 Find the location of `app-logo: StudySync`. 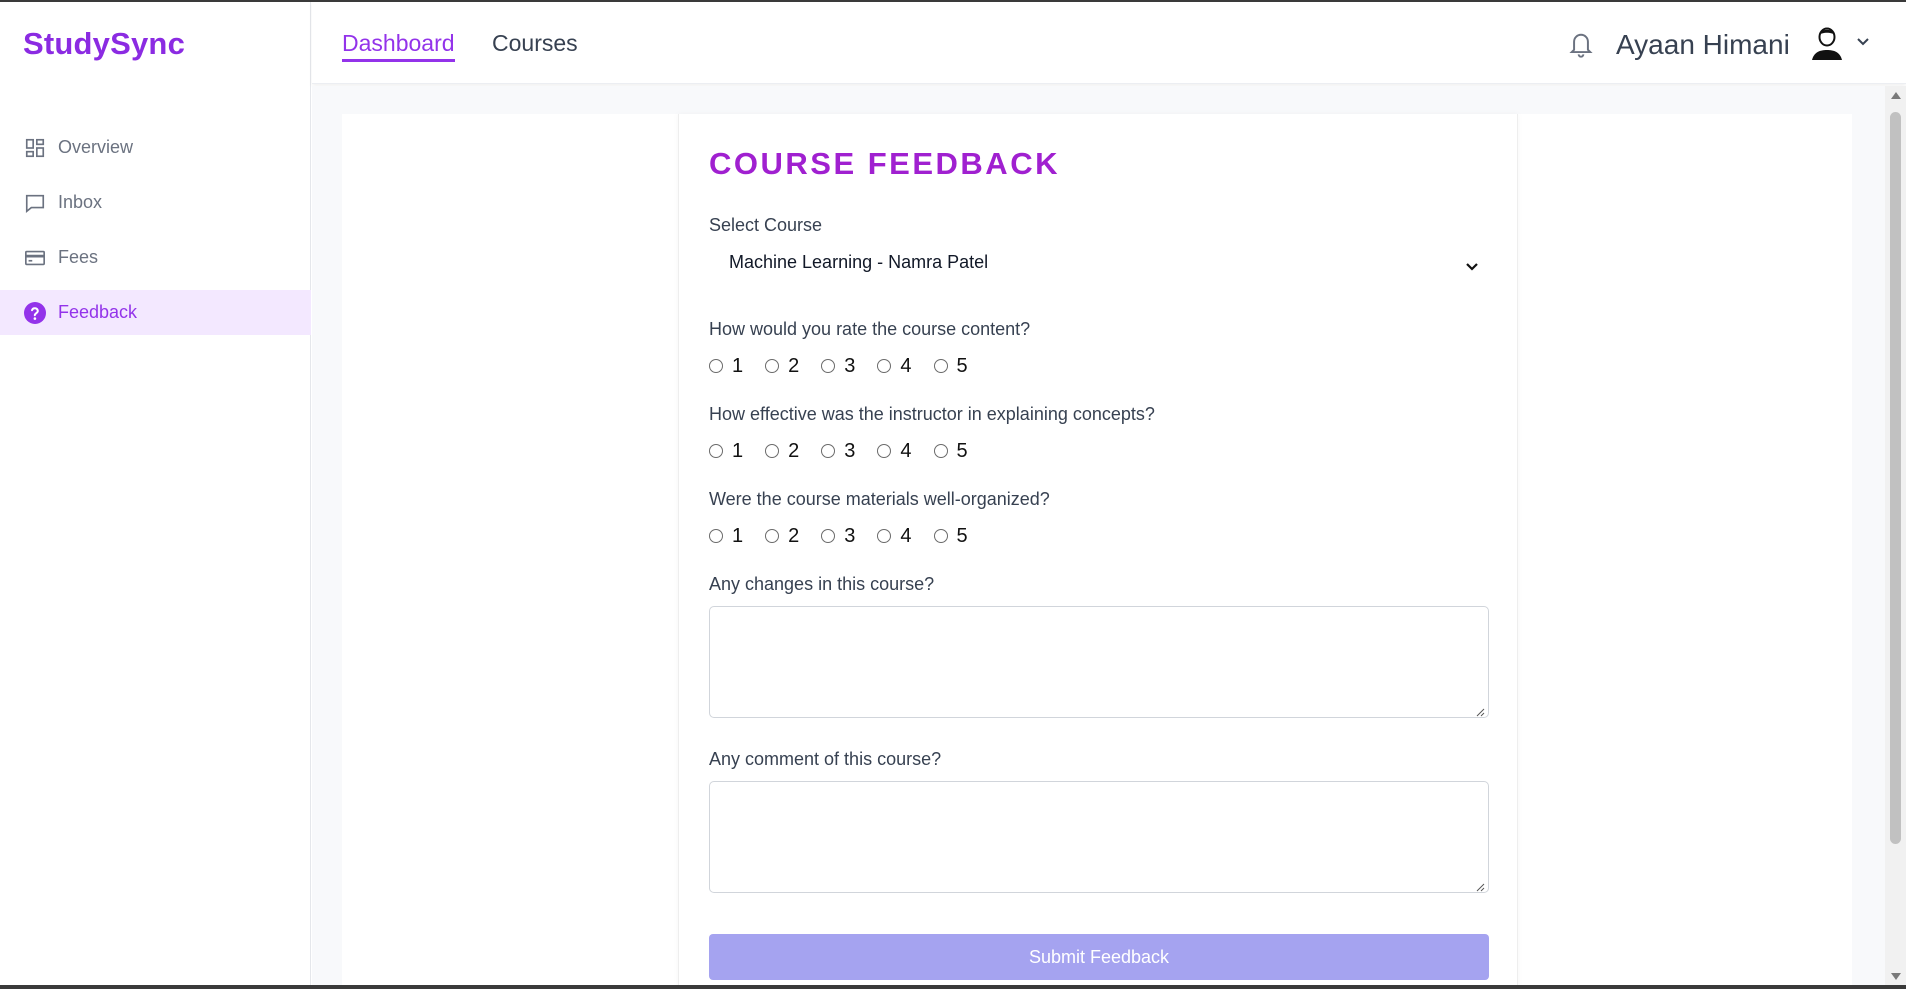

app-logo: StudySync is located at coordinates (104, 44).